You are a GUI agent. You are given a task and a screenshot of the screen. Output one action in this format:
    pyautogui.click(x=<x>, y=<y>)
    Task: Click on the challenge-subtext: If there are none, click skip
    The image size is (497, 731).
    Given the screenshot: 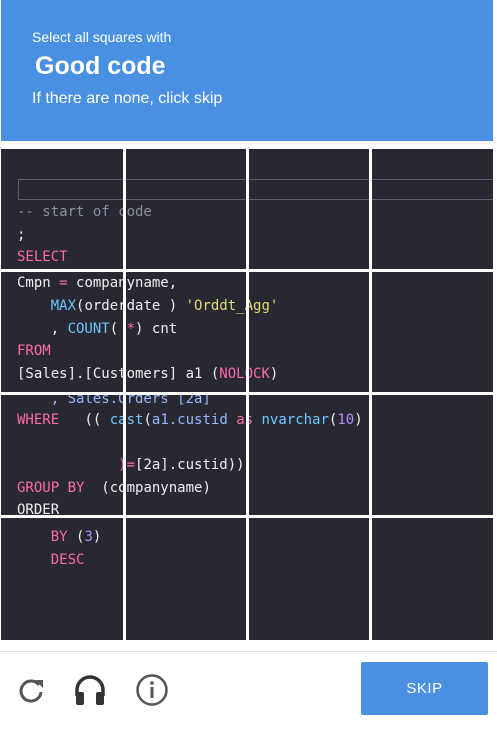 What is the action you would take?
    pyautogui.click(x=127, y=98)
    